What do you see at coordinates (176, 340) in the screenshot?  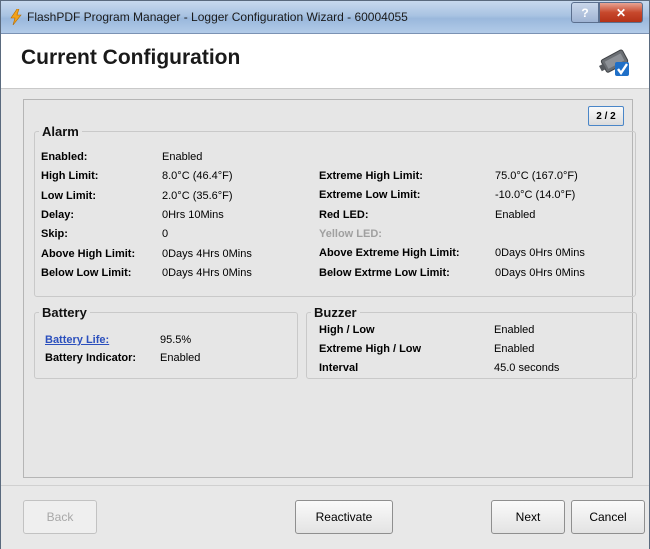 I see `battery-life-value: 95.5%` at bounding box center [176, 340].